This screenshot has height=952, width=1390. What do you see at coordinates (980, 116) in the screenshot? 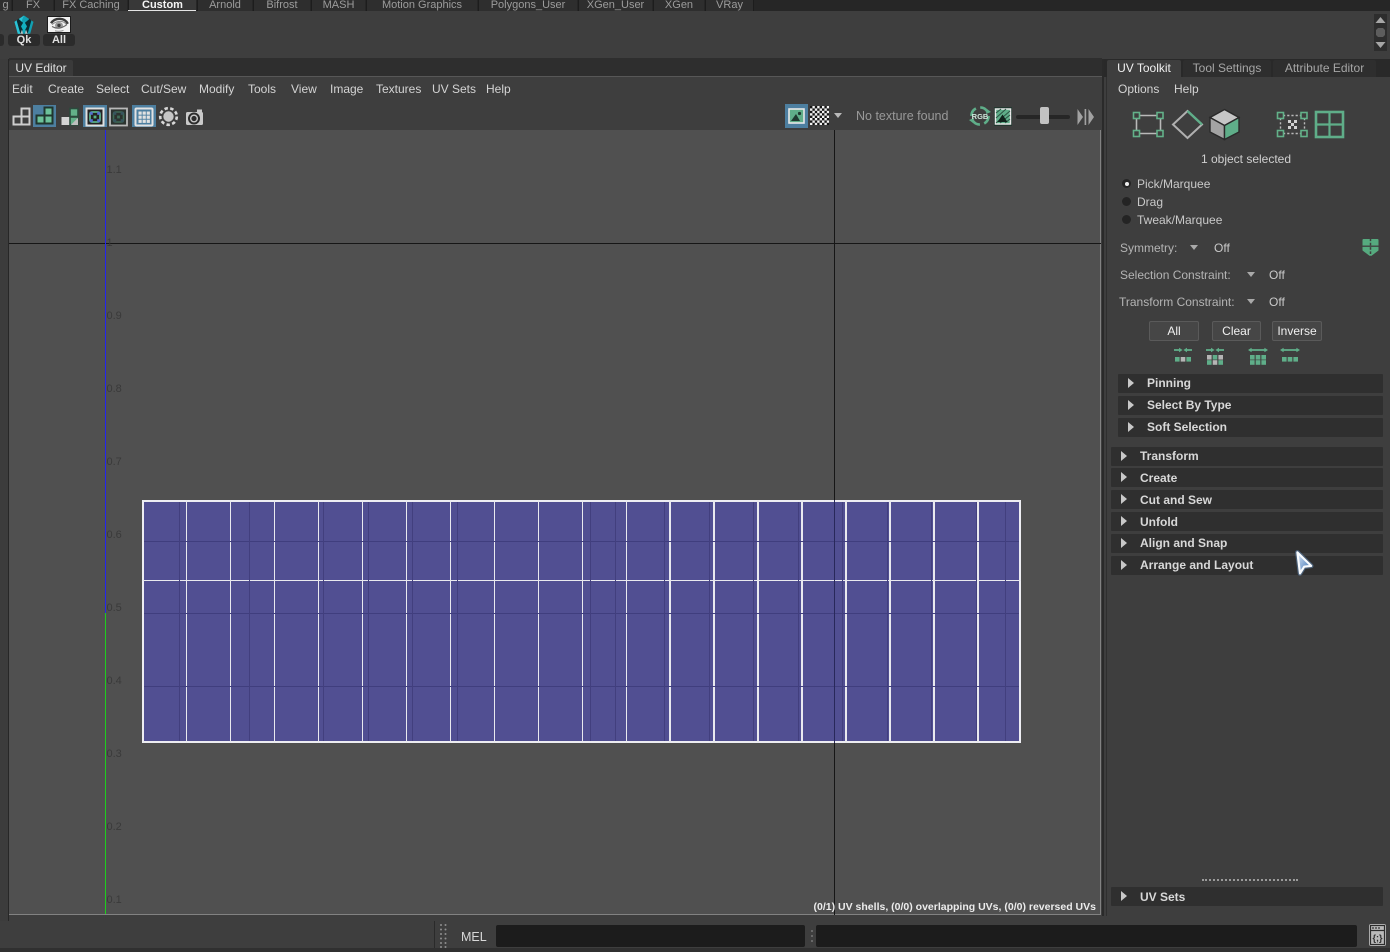
I see `svg-text: RGB` at bounding box center [980, 116].